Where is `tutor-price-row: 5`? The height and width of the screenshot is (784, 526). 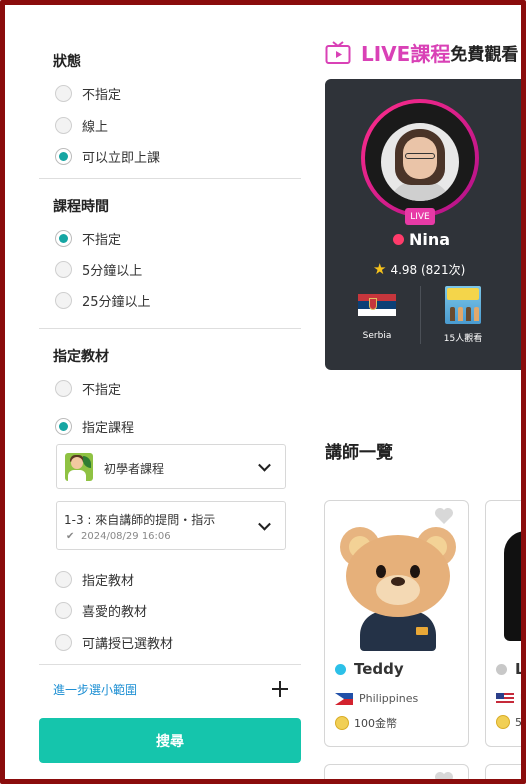
tutor-price-row: 5 is located at coordinates (509, 722).